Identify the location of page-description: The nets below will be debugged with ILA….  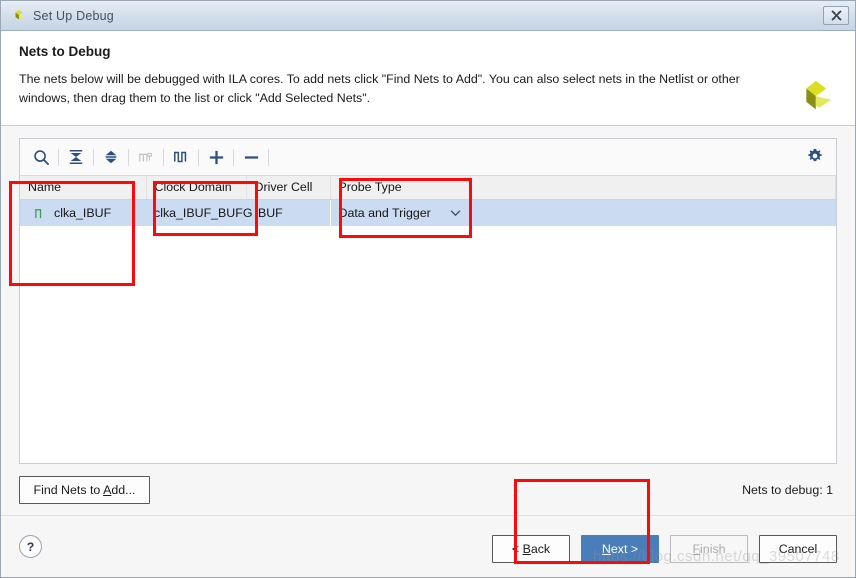
(389, 89).